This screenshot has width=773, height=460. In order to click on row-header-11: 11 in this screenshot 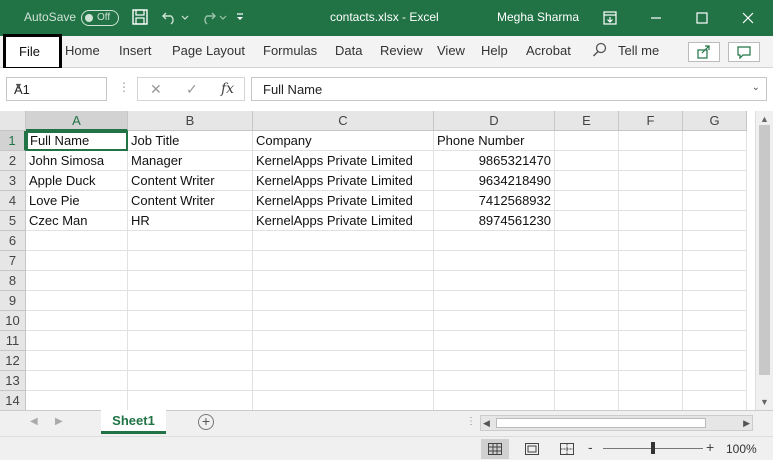, I will do `click(13, 341)`.